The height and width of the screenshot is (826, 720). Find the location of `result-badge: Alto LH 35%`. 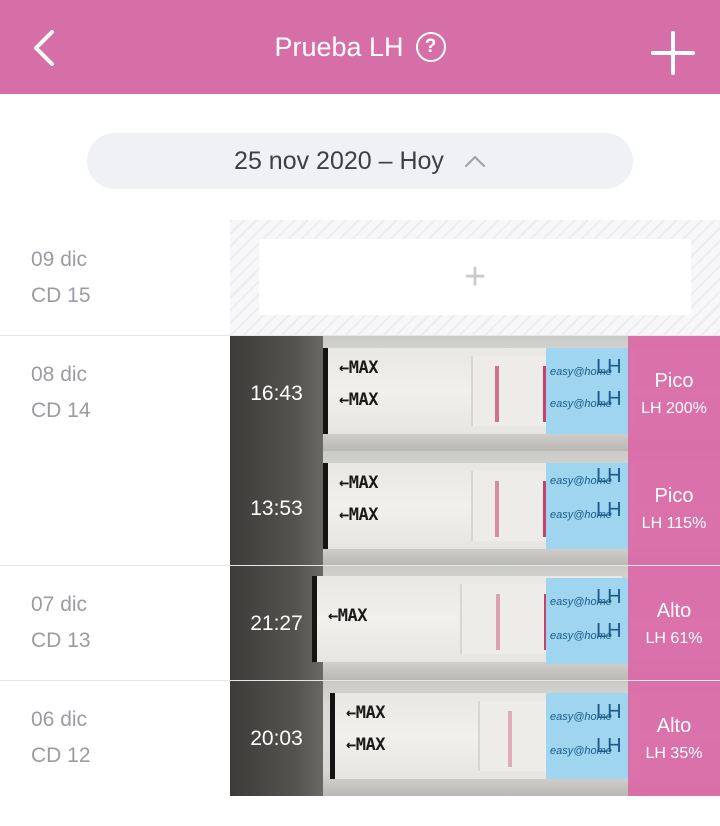

result-badge: Alto LH 35% is located at coordinates (674, 738).